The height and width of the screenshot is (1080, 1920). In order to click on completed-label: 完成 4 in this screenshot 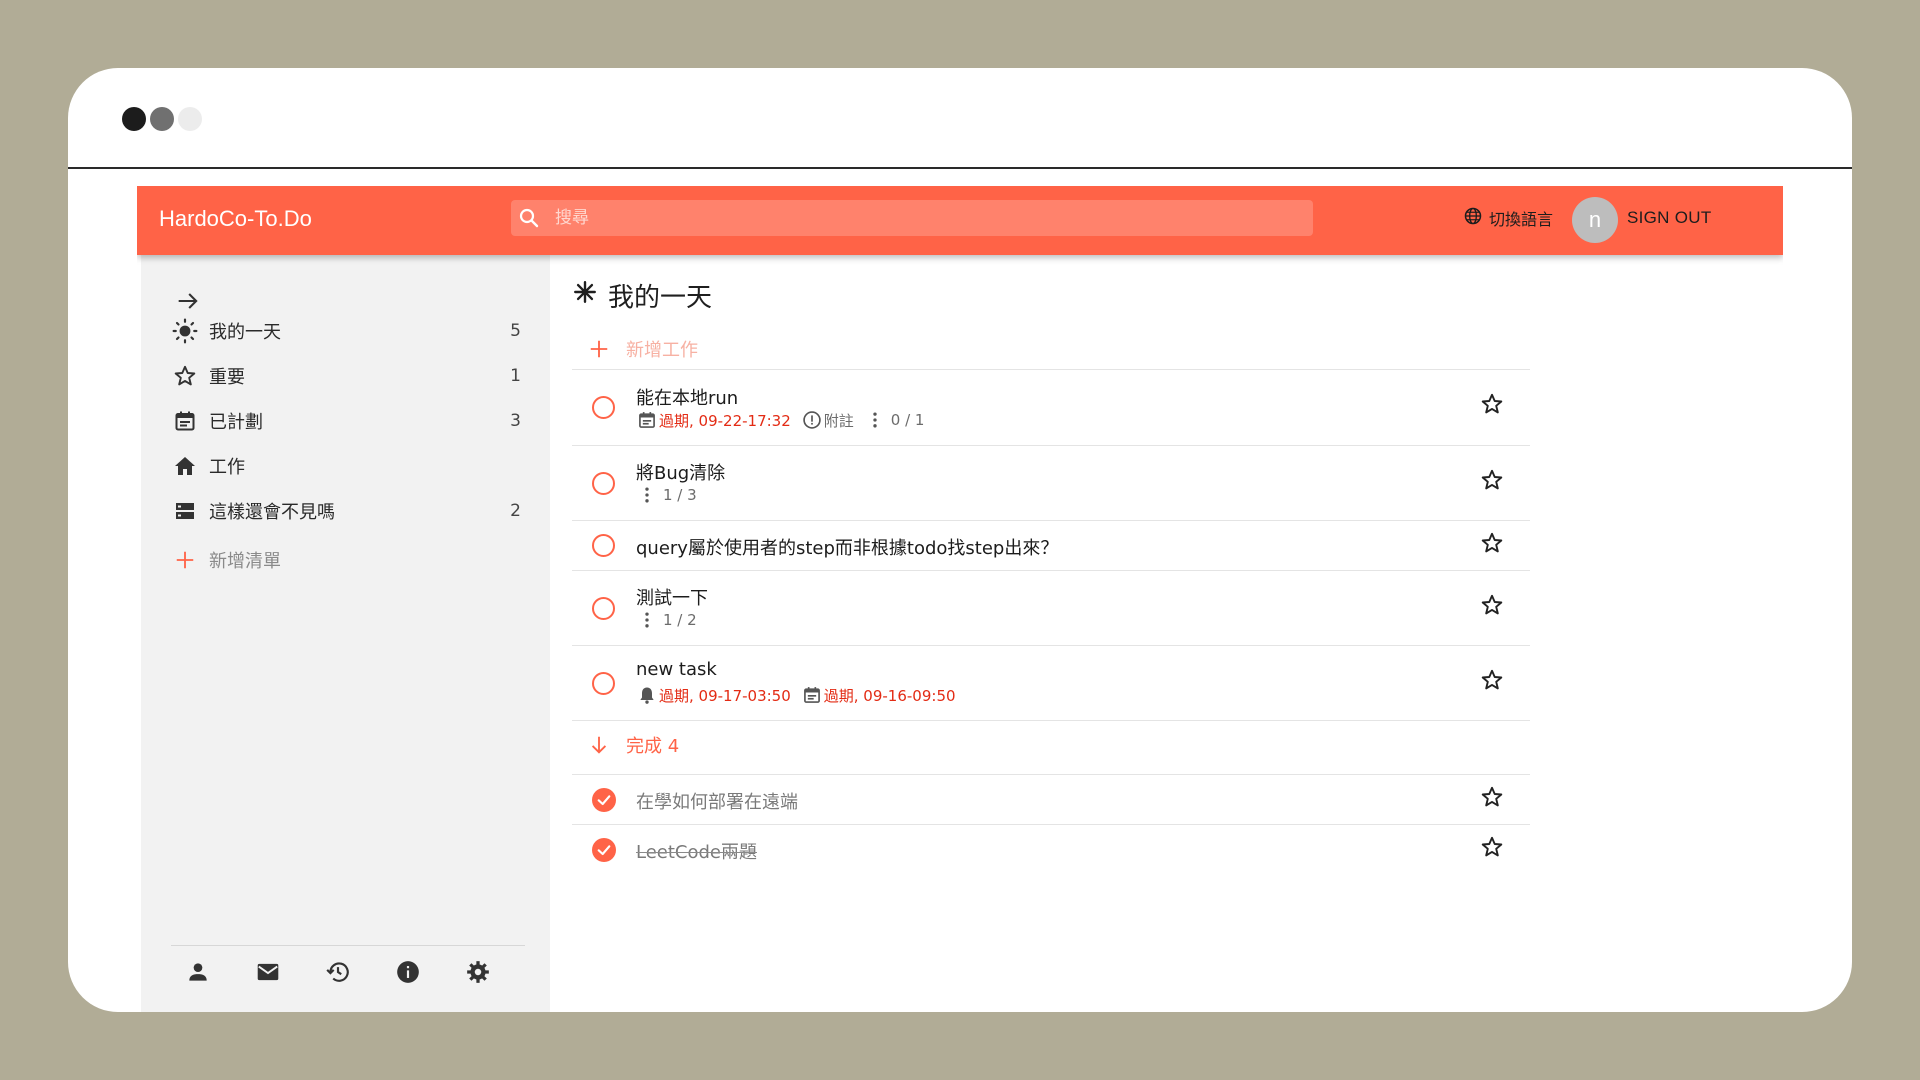, I will do `click(653, 746)`.